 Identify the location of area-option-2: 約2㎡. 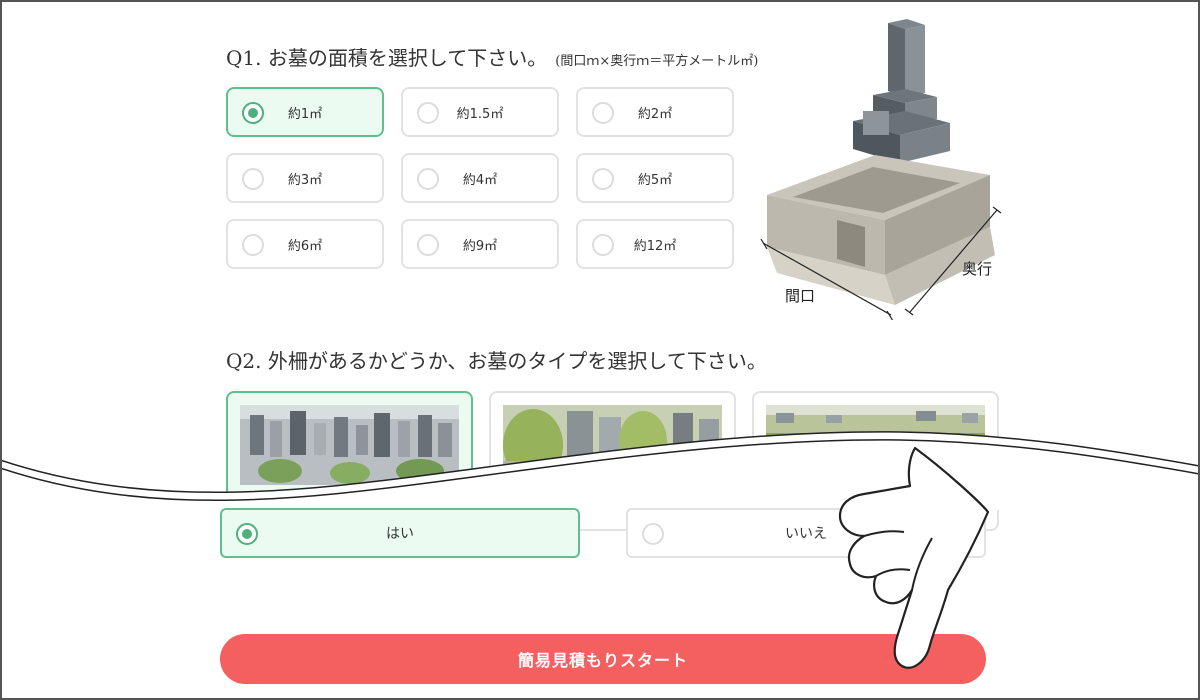
(655, 112).